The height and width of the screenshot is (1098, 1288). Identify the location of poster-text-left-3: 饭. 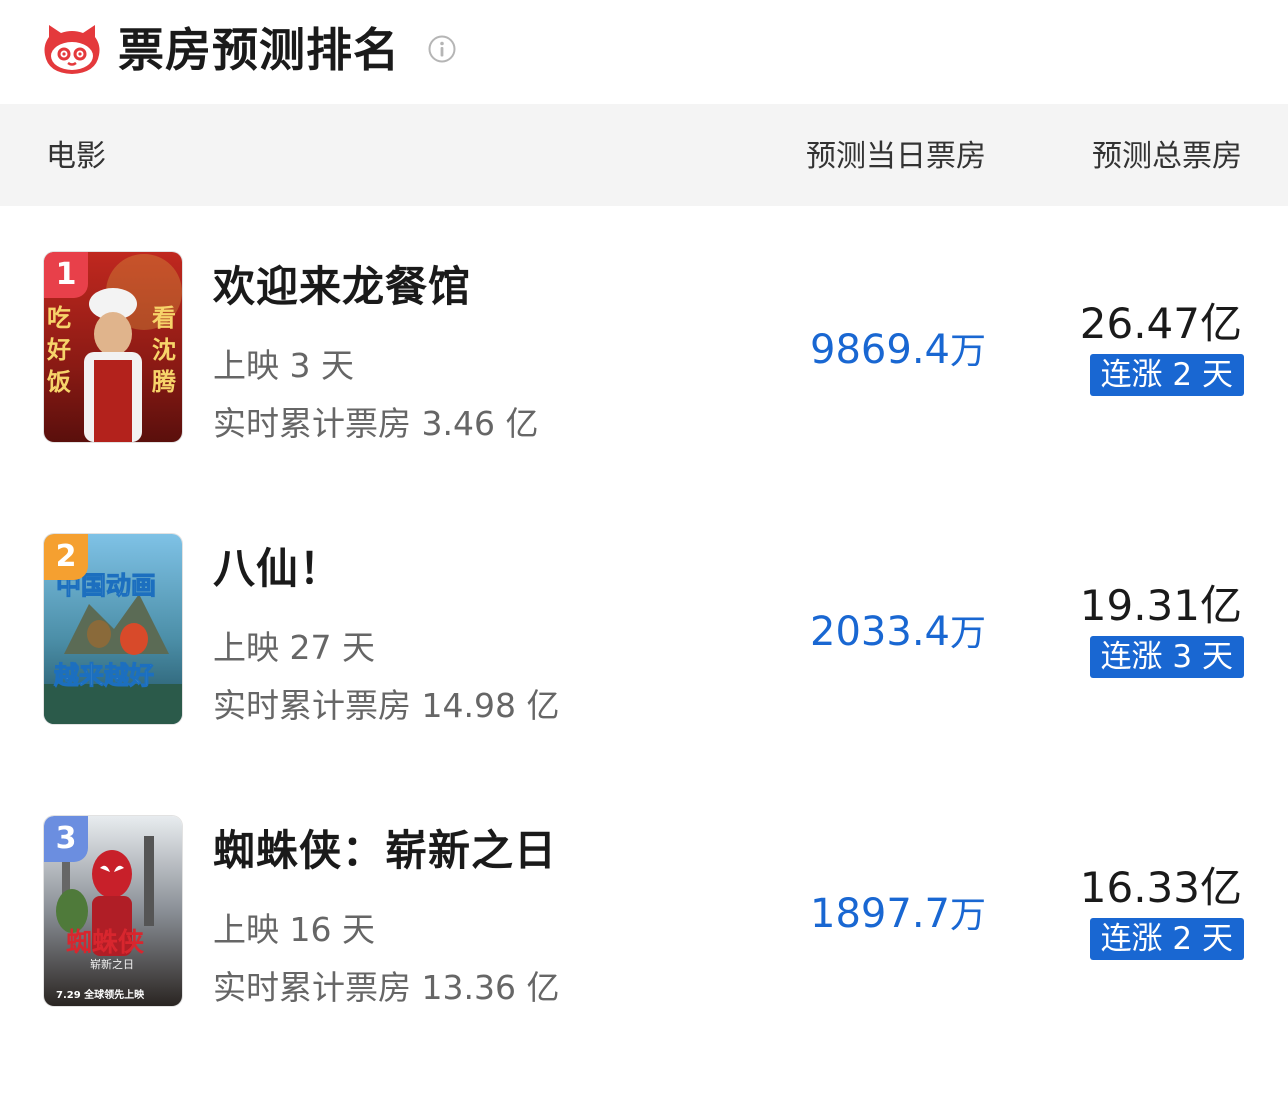
(59, 382).